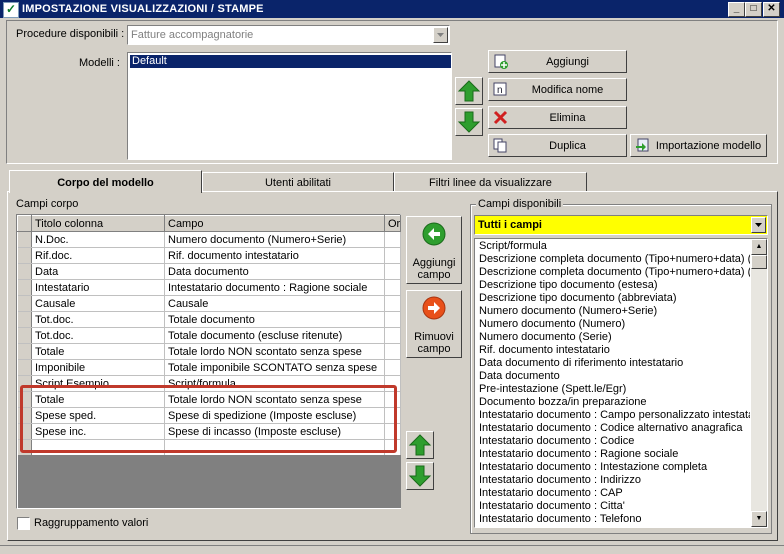 Image resolution: width=784 pixels, height=554 pixels. Describe the element at coordinates (613, 337) in the screenshot. I see `list-item: Numero documento (Serie)` at that location.